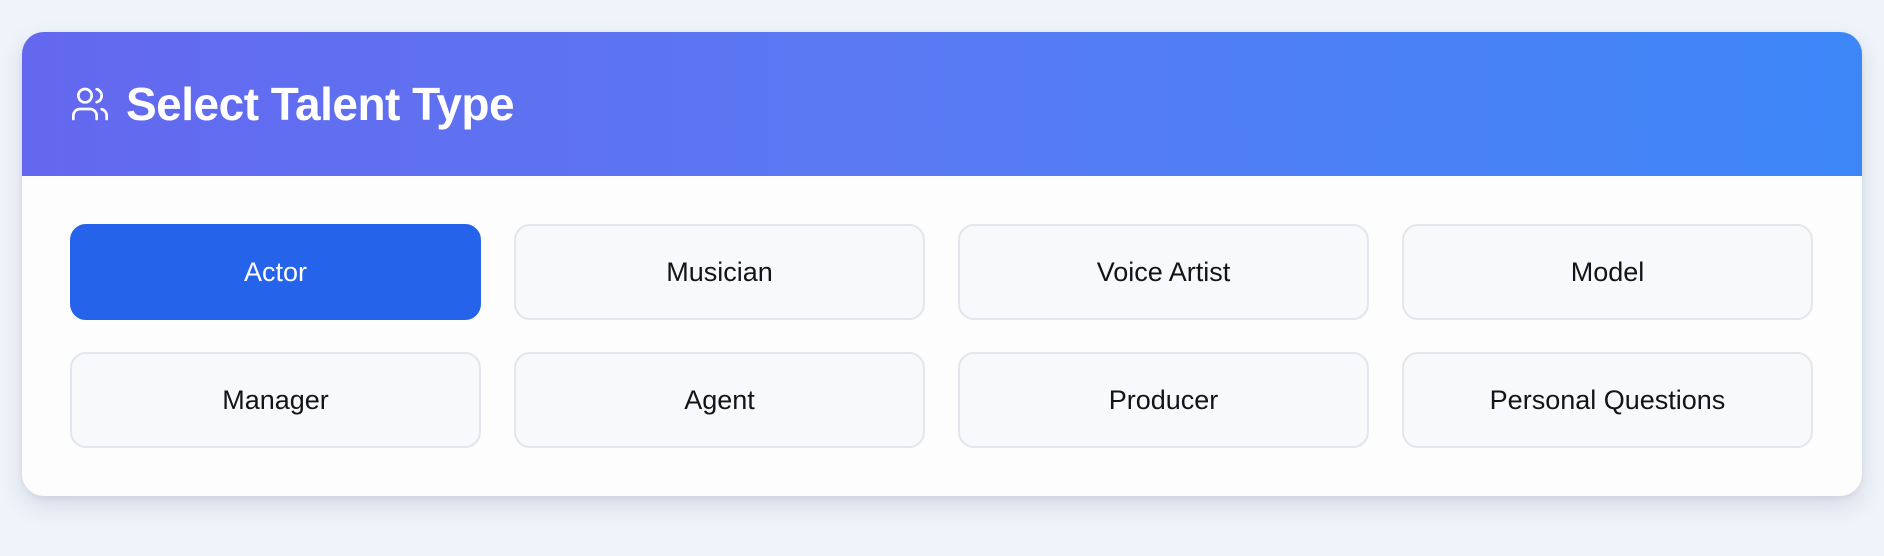 This screenshot has height=556, width=1884. I want to click on option-actor-button: Actor, so click(275, 272).